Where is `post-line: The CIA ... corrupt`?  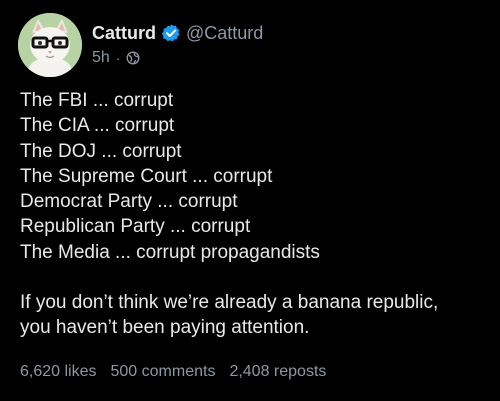 post-line: The CIA ... corrupt is located at coordinates (97, 126).